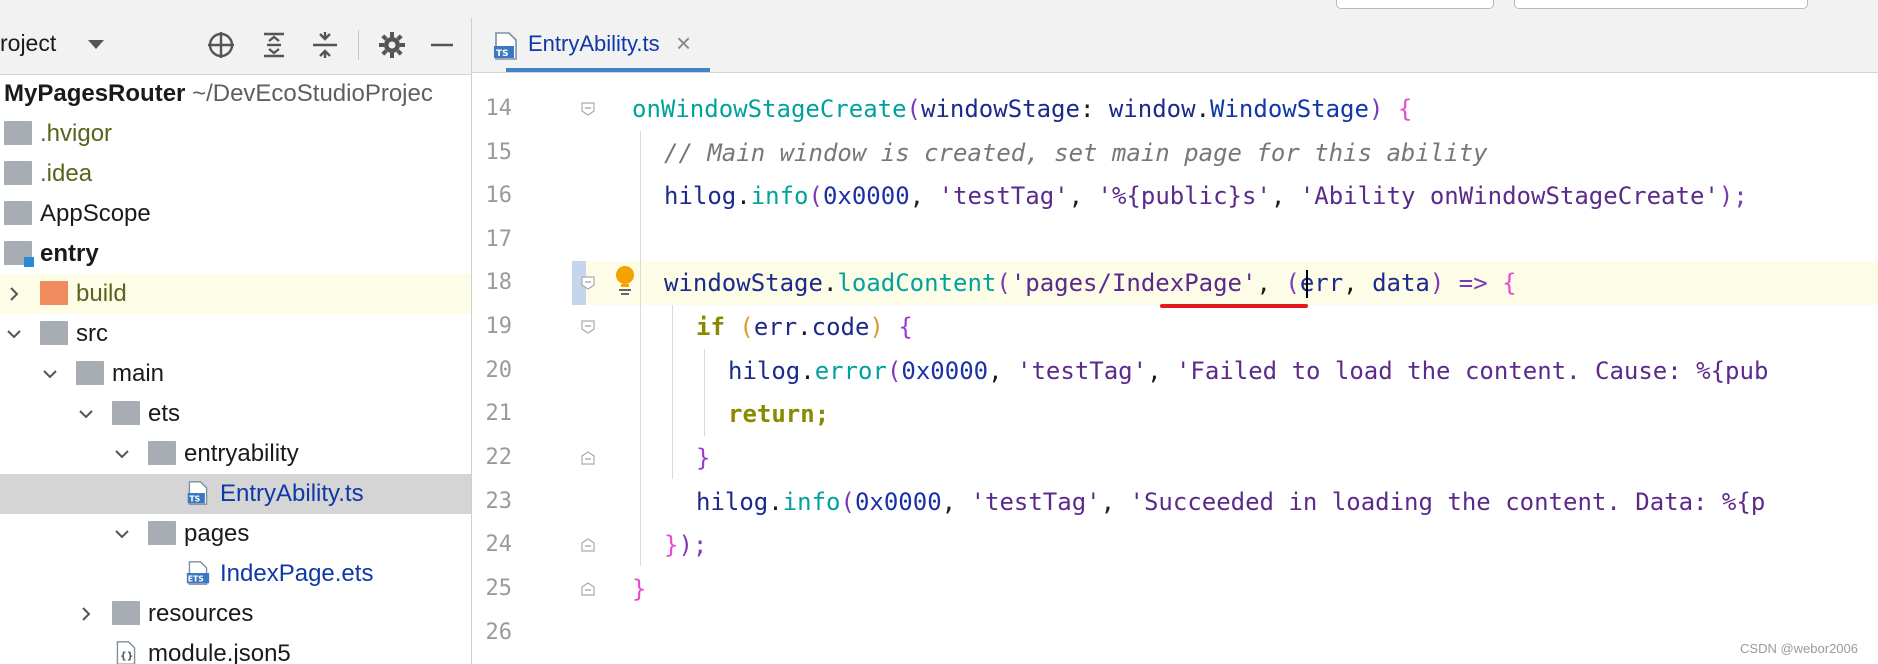 This screenshot has height=664, width=1878. I want to click on code-token: code, so click(840, 327).